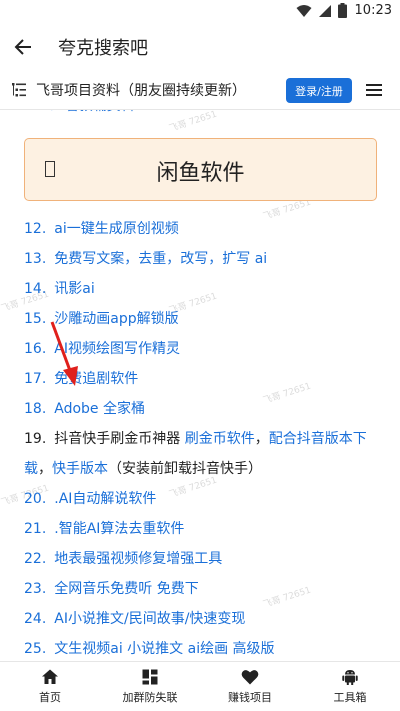 This screenshot has height=711, width=400. I want to click on list-item: 13. 免费写文案，去重，改写，扩写 ai, so click(201, 259).